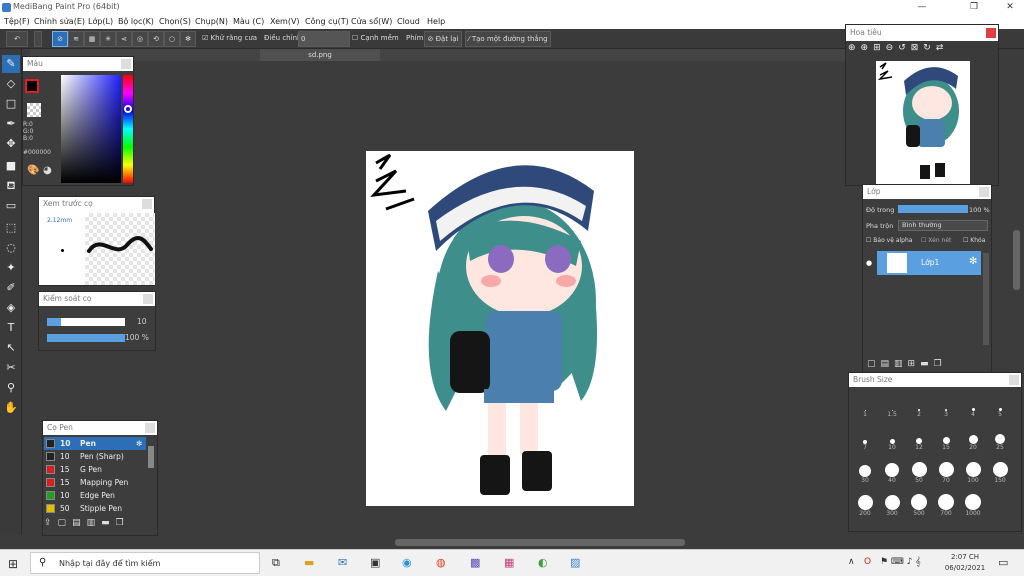 The width and height of the screenshot is (1024, 576). What do you see at coordinates (371, 21) in the screenshot?
I see `menu-window: Cửa sổ(W)` at bounding box center [371, 21].